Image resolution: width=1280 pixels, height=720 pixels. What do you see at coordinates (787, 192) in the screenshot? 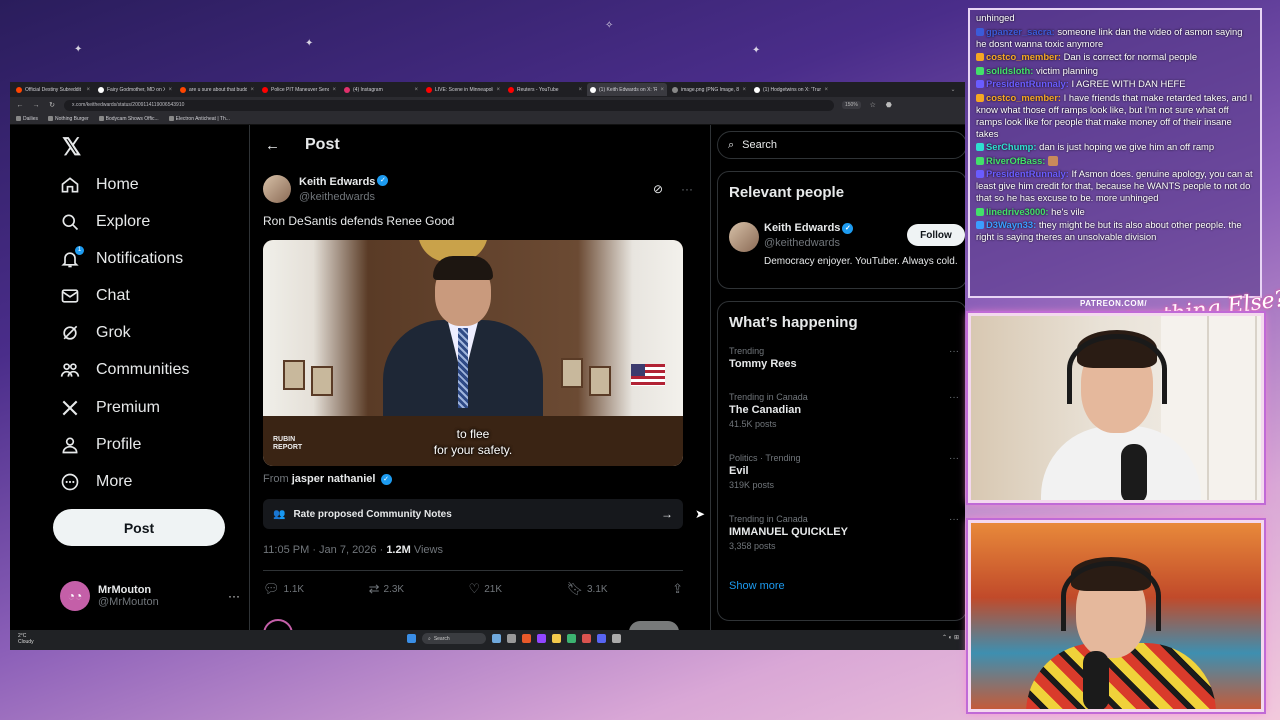
I see `relevant-people-title: Relevant people` at bounding box center [787, 192].